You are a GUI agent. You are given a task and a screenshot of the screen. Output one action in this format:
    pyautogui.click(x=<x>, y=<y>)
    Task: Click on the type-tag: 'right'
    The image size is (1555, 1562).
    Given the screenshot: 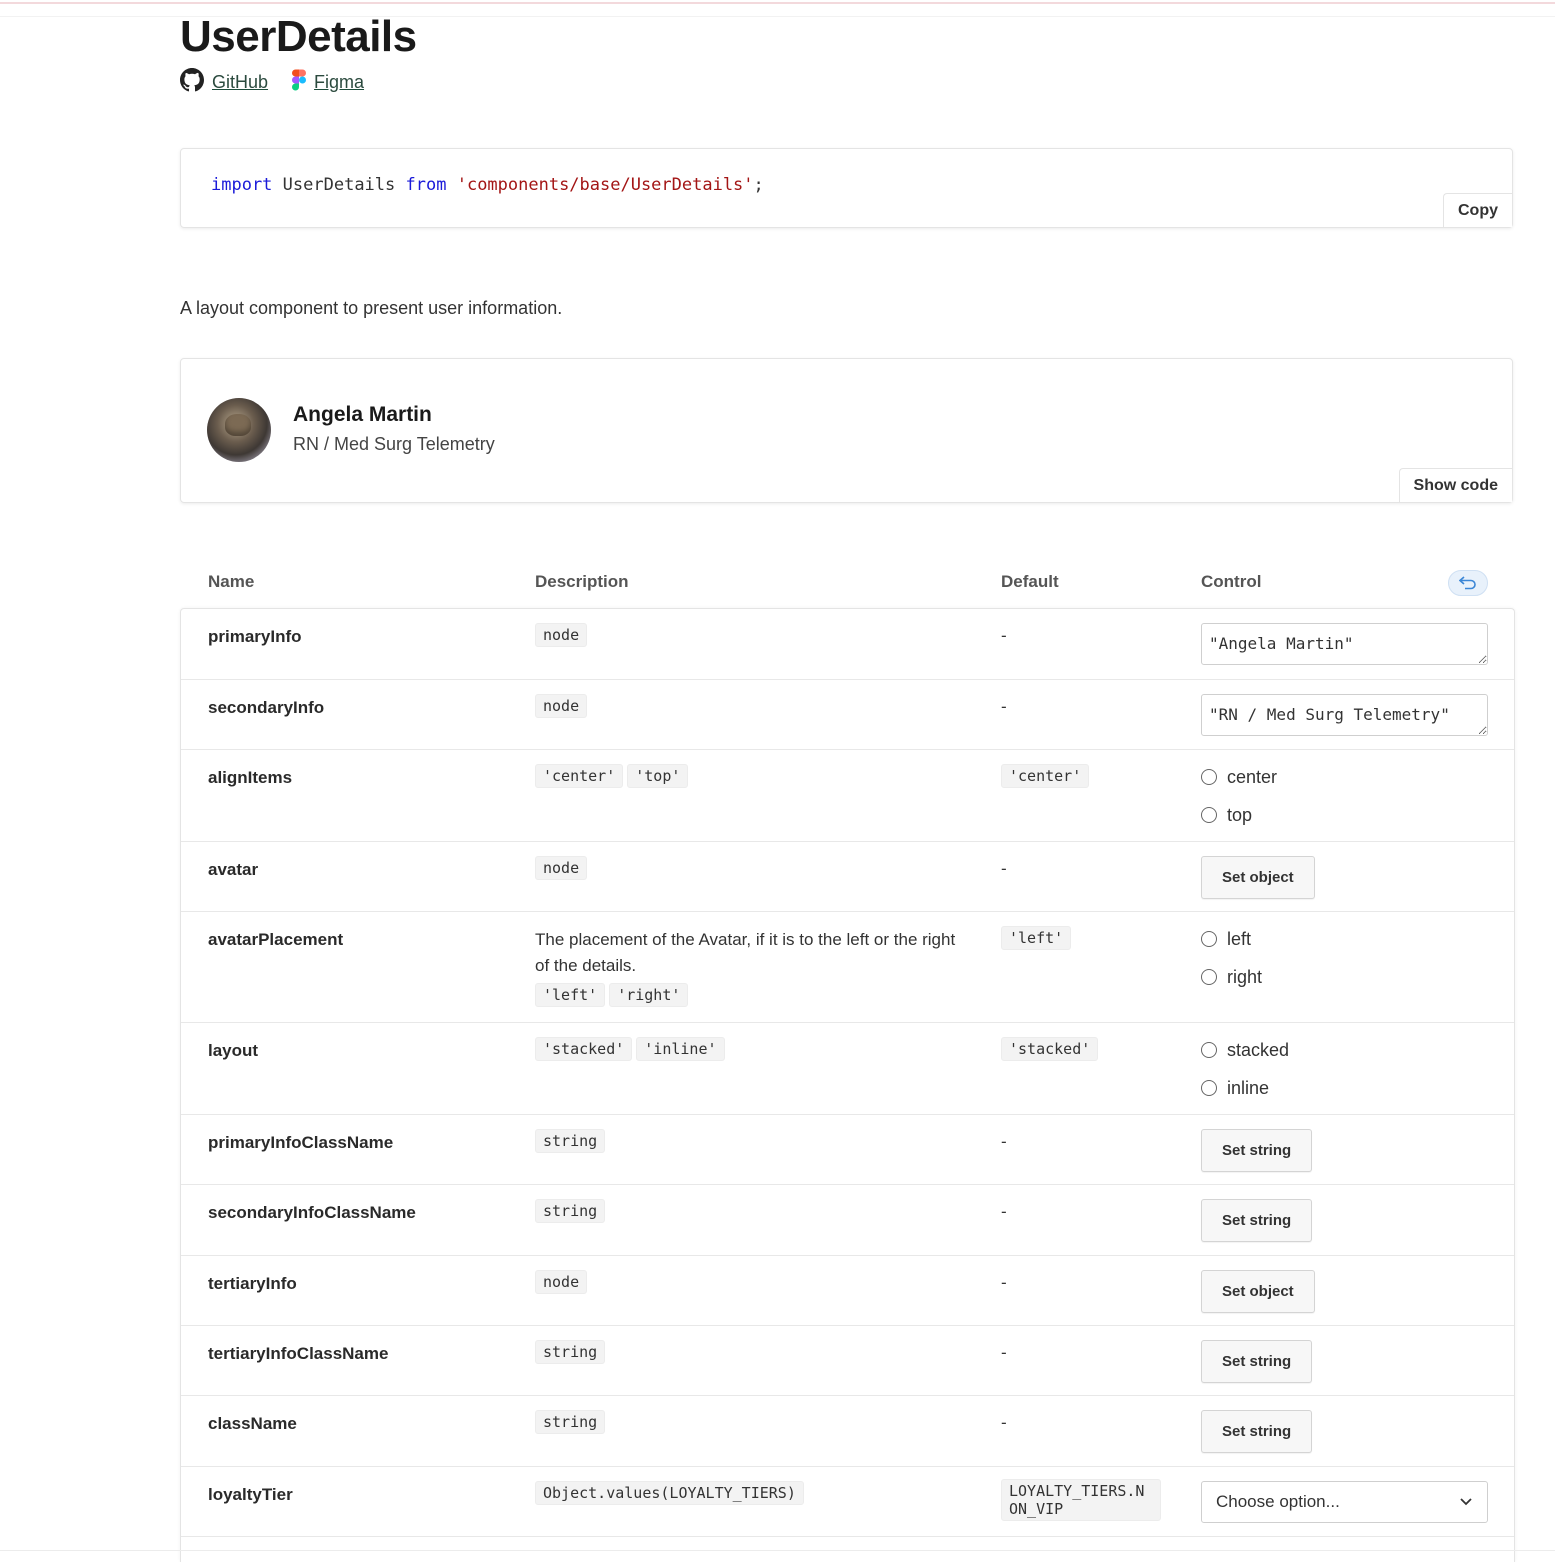 What is the action you would take?
    pyautogui.click(x=649, y=995)
    